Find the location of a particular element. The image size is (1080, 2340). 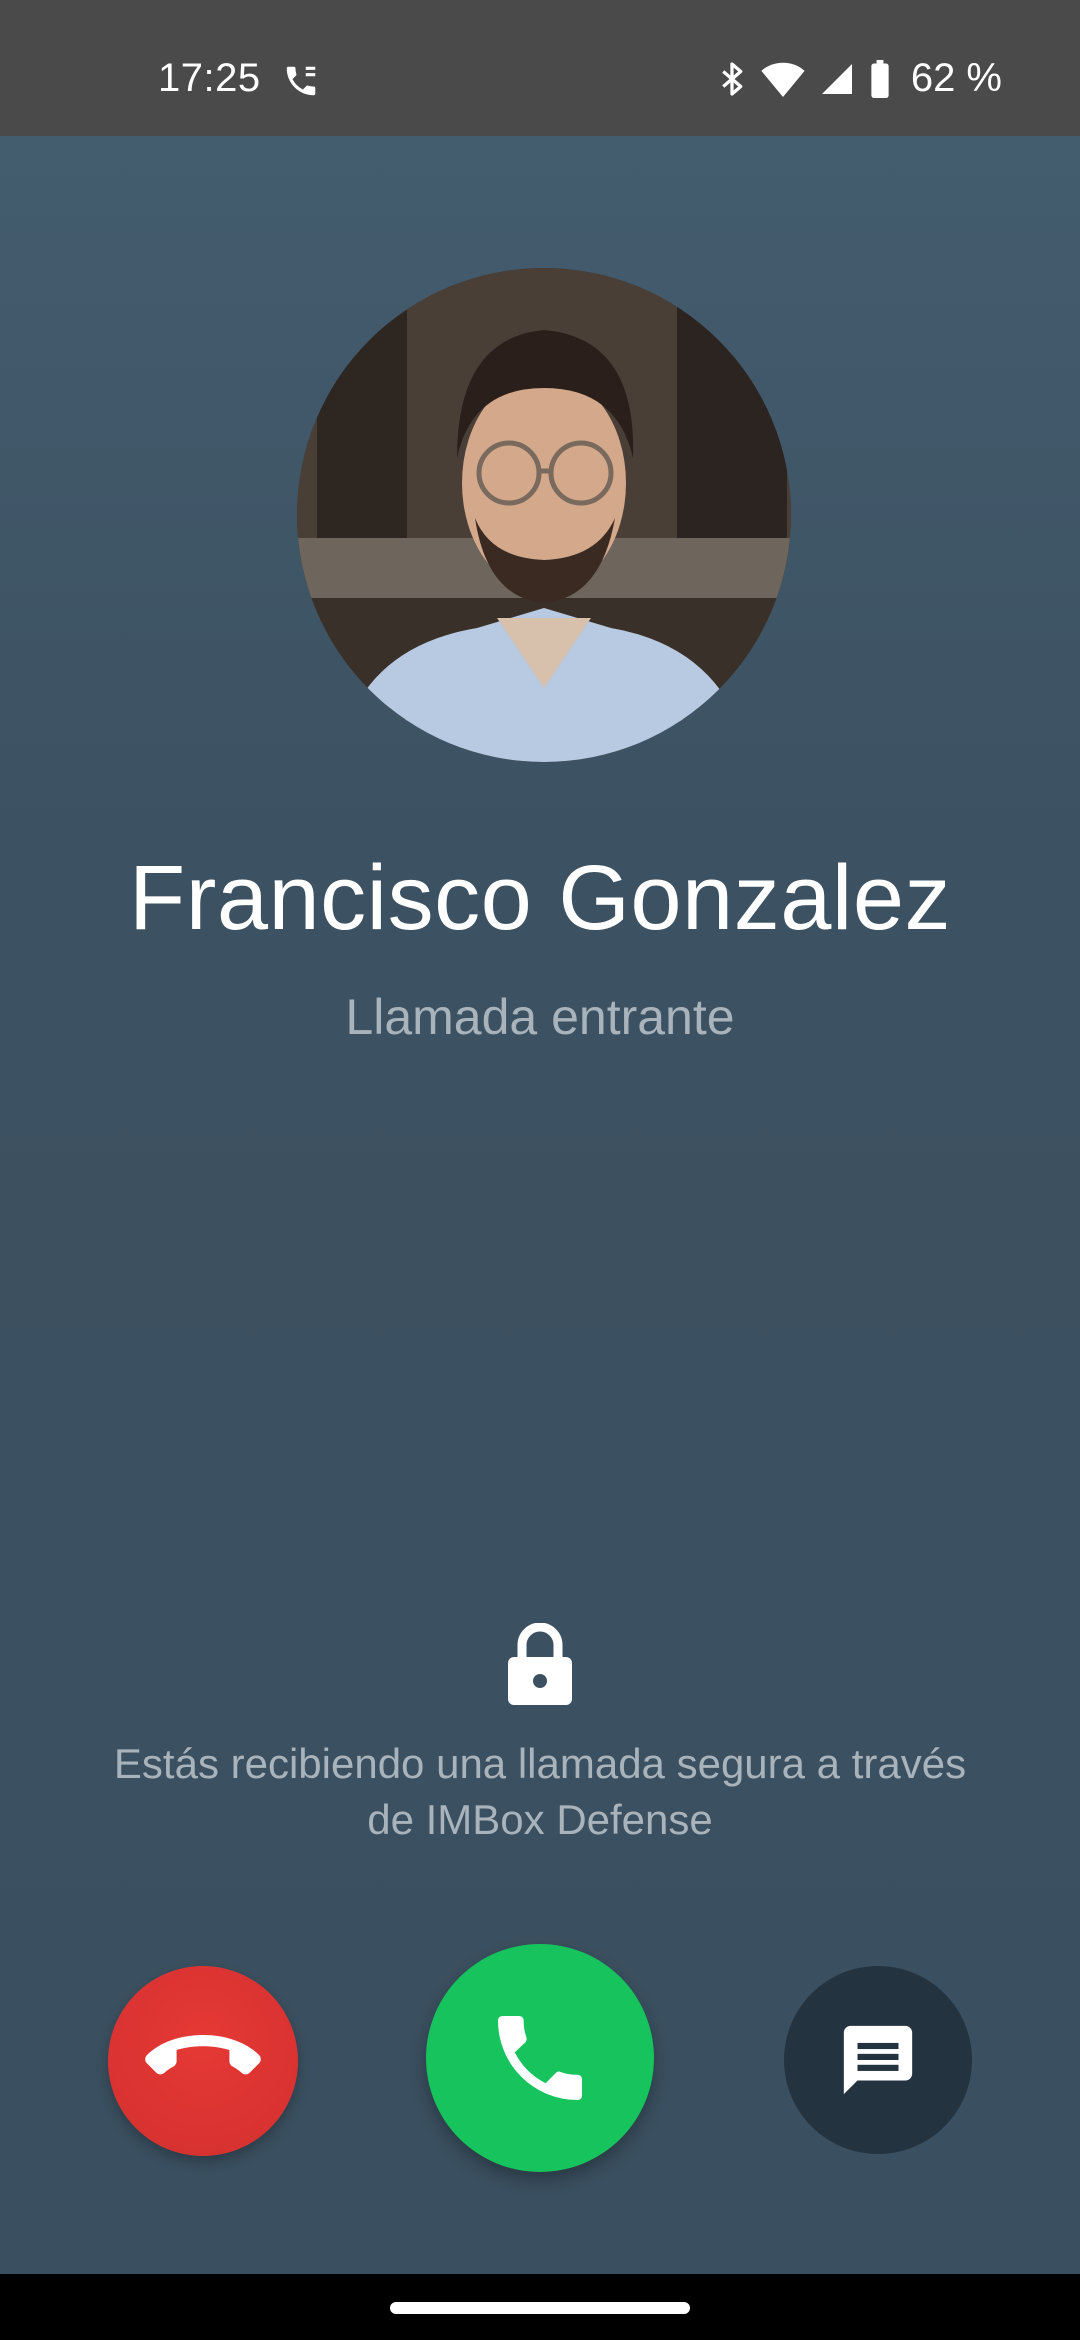

phone-icon is located at coordinates (540, 2058).